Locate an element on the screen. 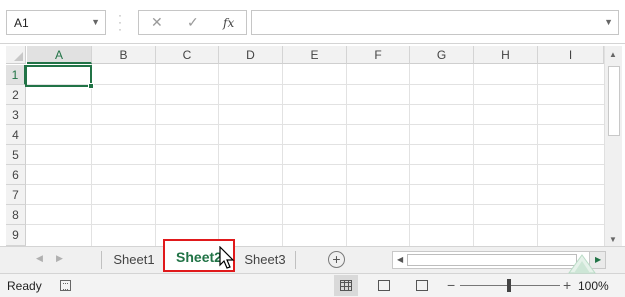 The image size is (625, 297). name-box: A1 ▼ is located at coordinates (56, 22).